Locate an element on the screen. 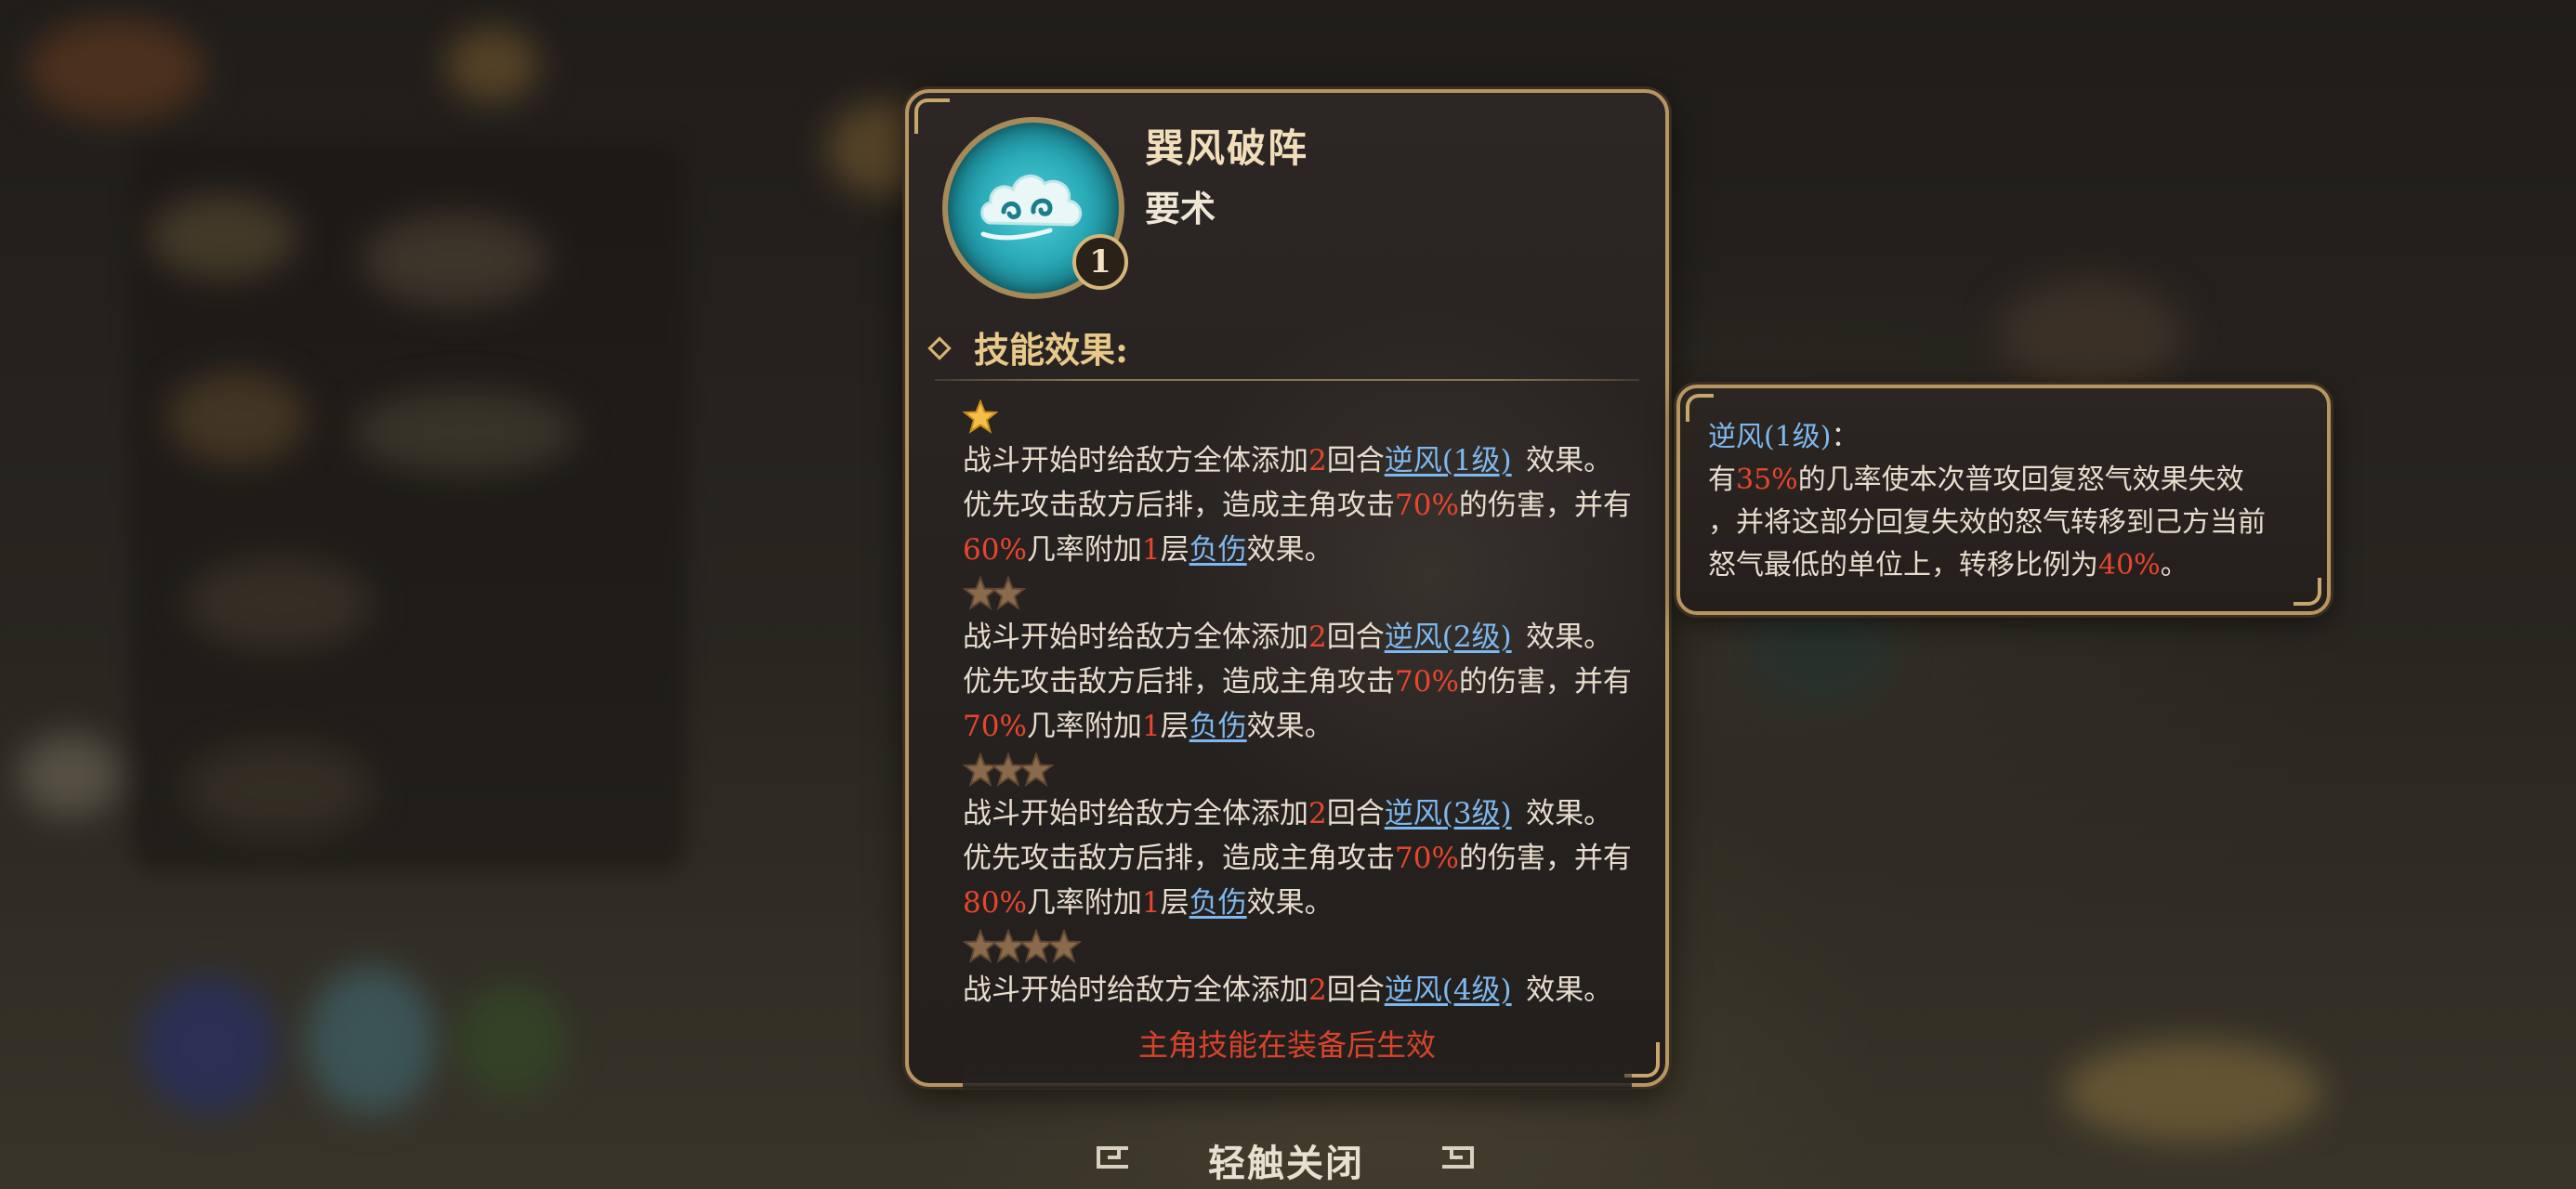 Image resolution: width=2576 pixels, height=1189 pixels. diamond-icon is located at coordinates (939, 347).